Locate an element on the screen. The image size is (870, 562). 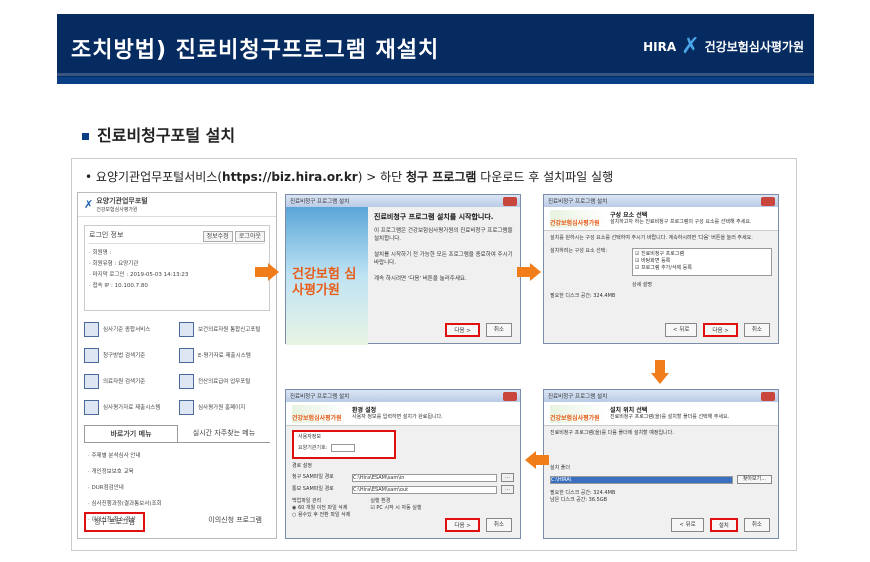
portal-subtitle: 건강보험심사평가원 is located at coordinates (117, 210).